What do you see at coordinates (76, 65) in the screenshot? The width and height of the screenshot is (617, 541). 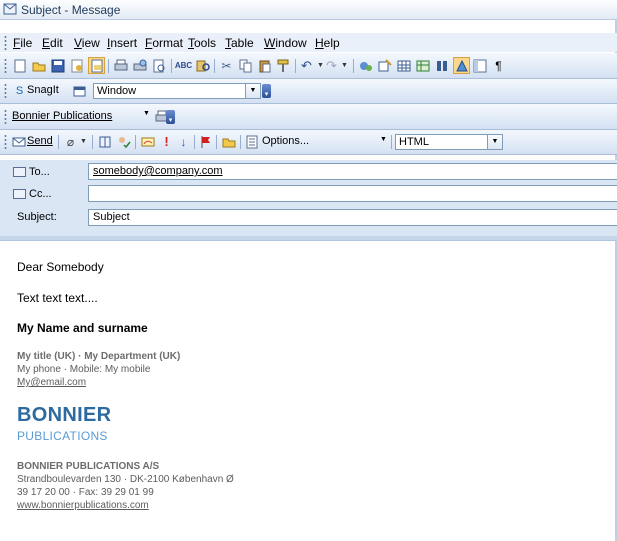 I see `permission-icon` at bounding box center [76, 65].